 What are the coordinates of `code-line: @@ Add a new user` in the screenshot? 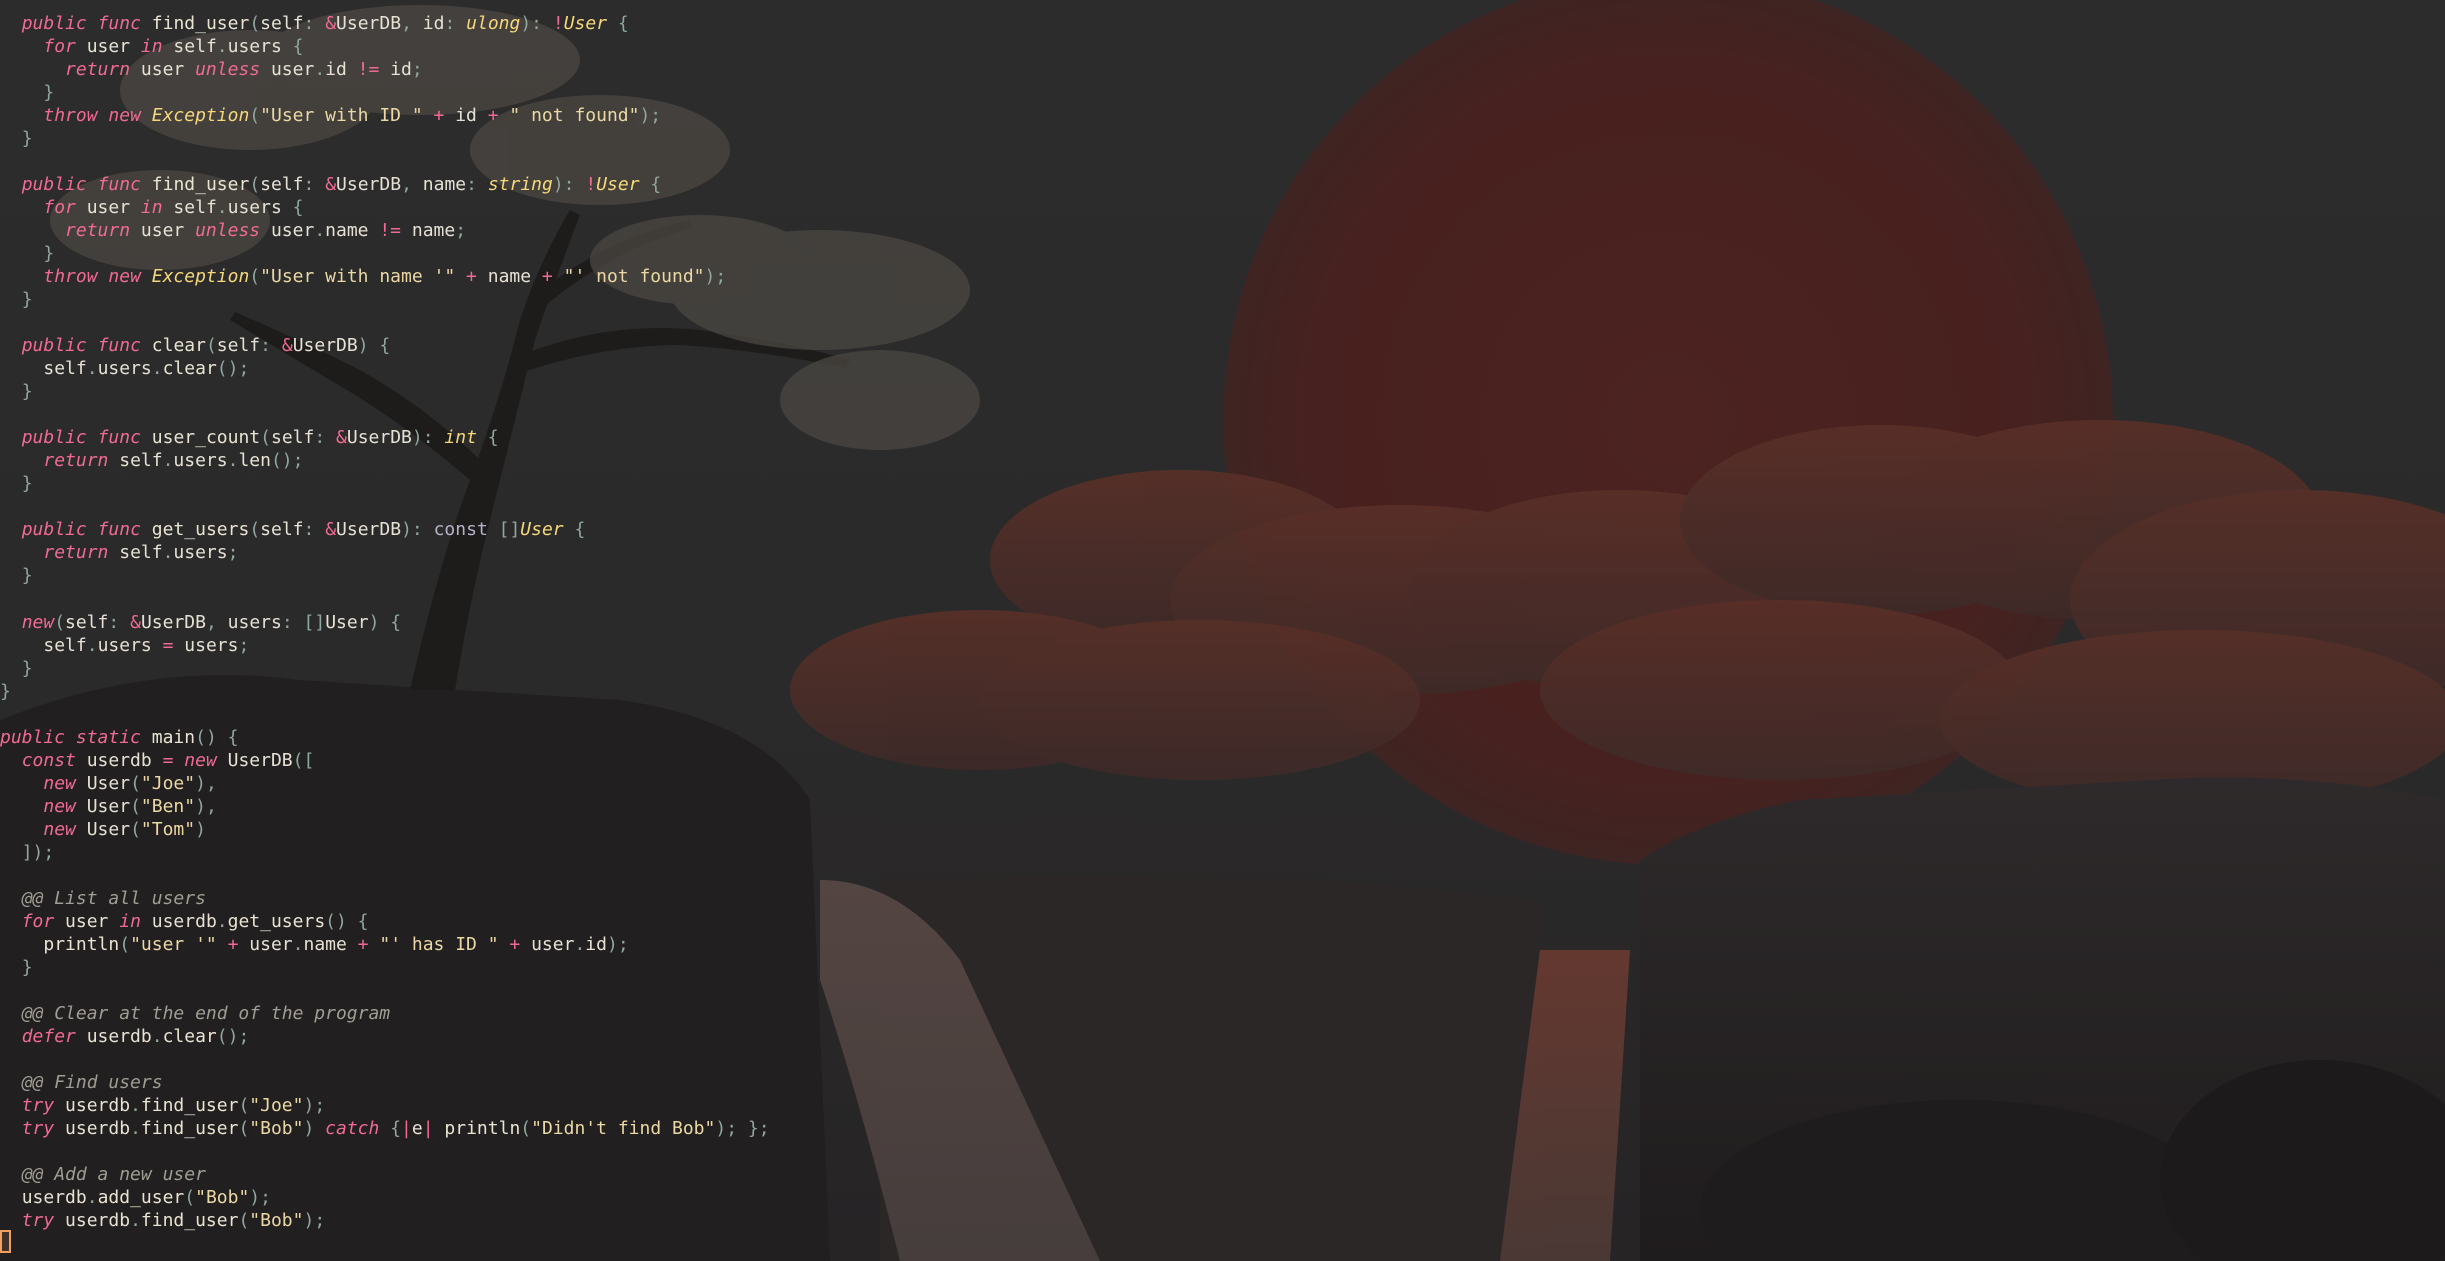 It's located at (103, 1174).